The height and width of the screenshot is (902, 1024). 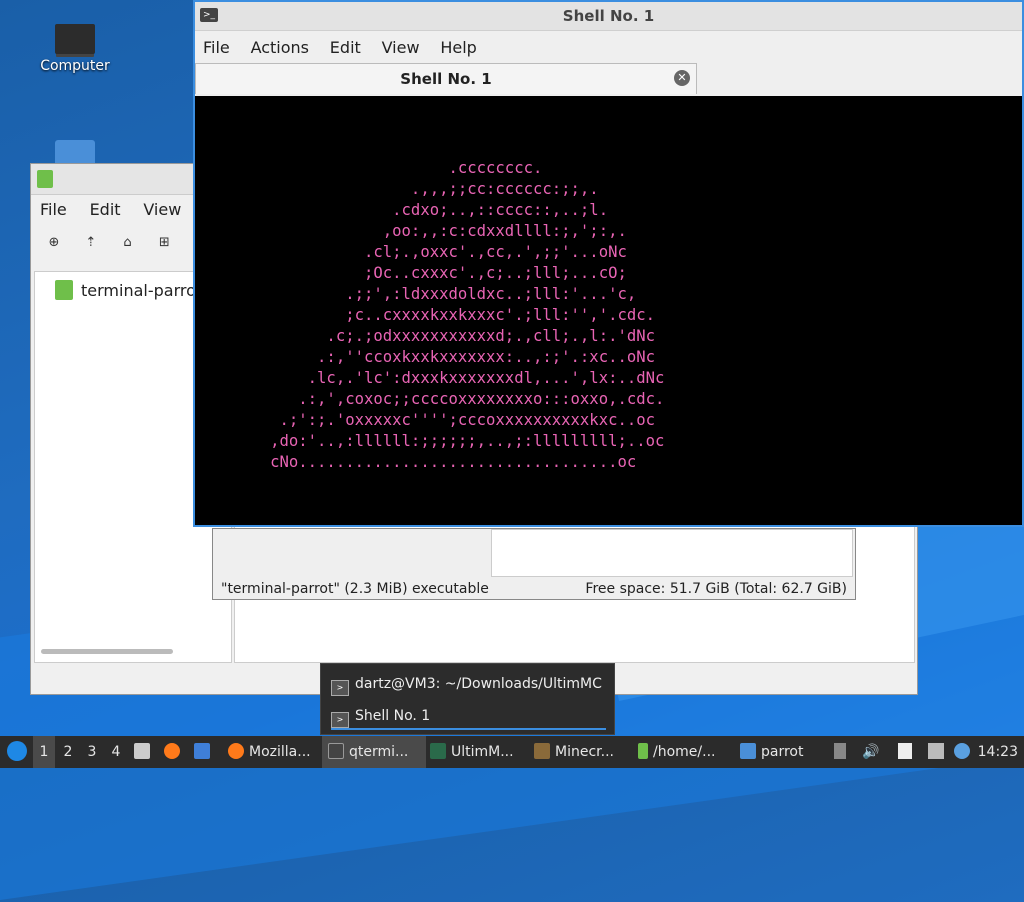 I want to click on terminal-titlebar: >_ Shell No. 1, so click(x=608, y=16).